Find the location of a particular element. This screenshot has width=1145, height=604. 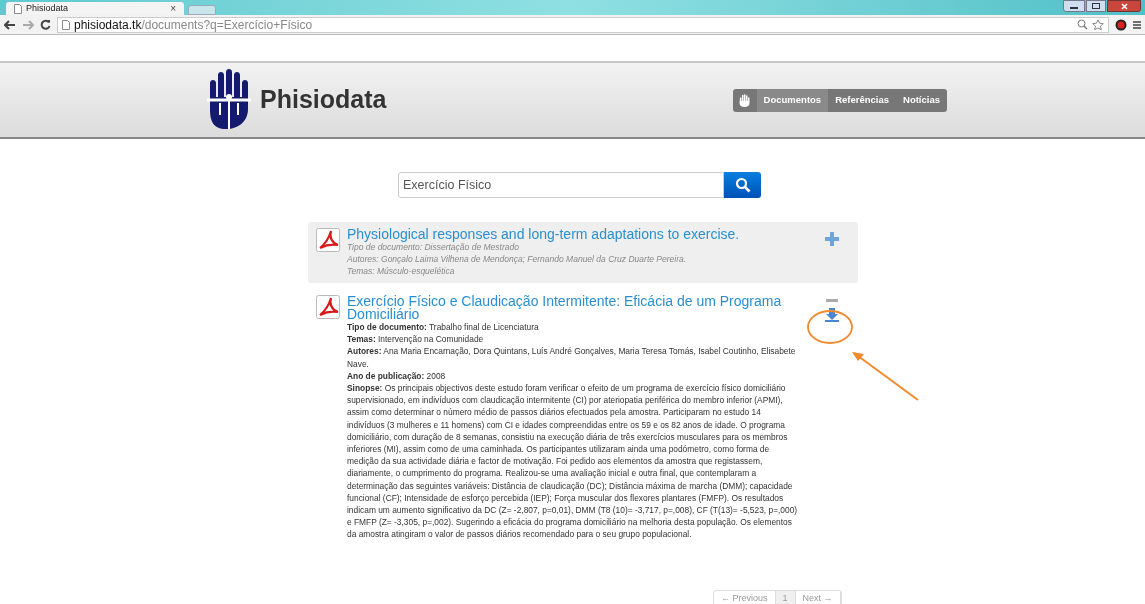

search-field: Exercício Físico is located at coordinates (561, 185).